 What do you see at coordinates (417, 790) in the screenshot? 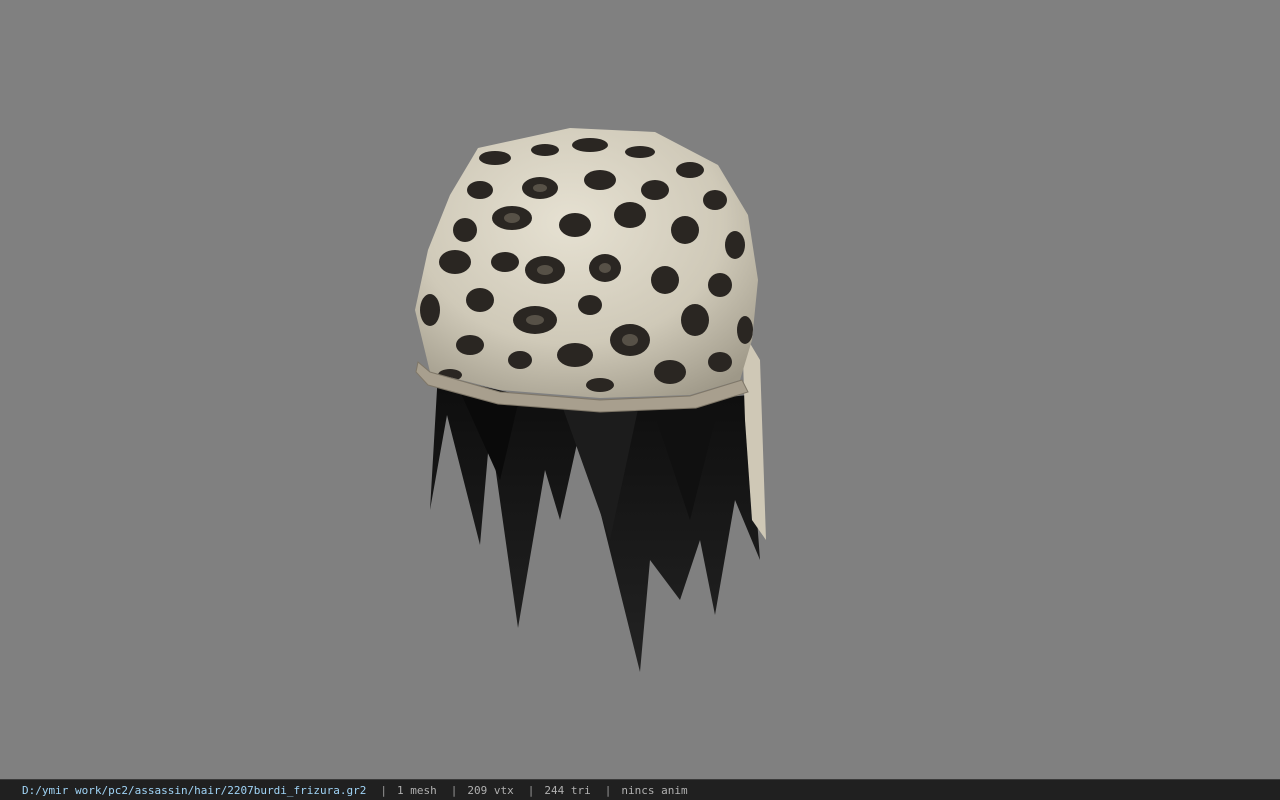
I see `mesh-count: 1 mesh` at bounding box center [417, 790].